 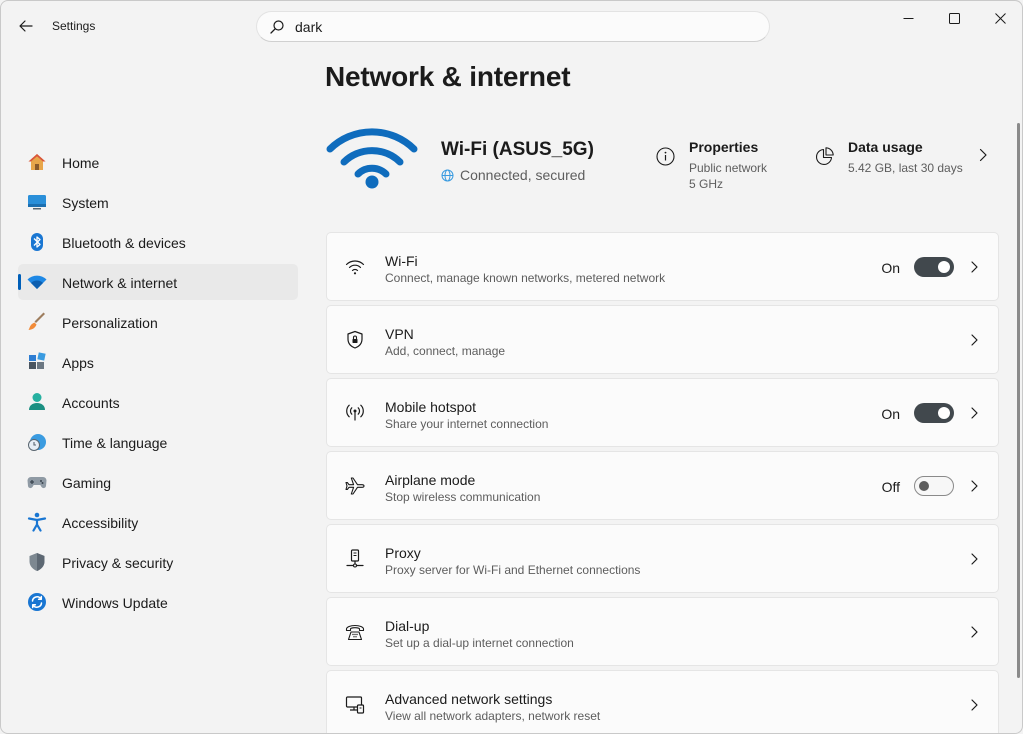 I want to click on dialup-icon, so click(x=355, y=632).